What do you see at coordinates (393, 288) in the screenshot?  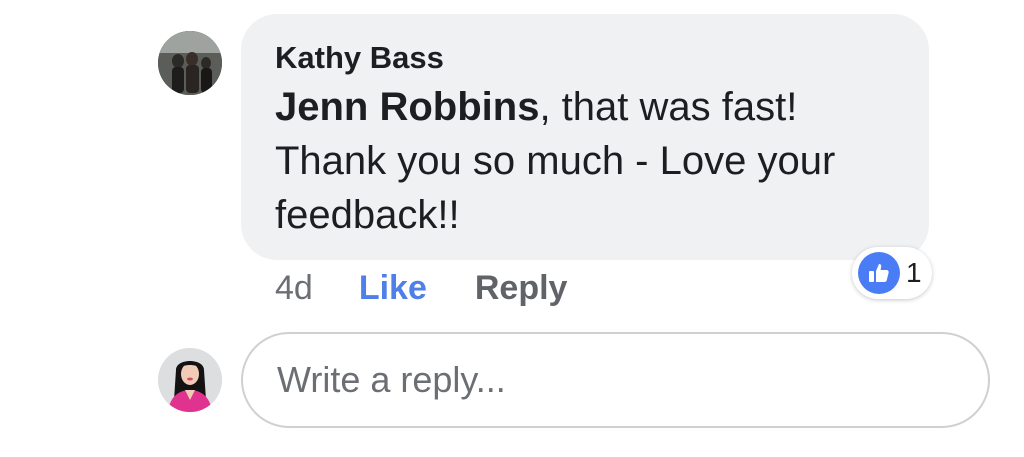 I see `like-button: Like` at bounding box center [393, 288].